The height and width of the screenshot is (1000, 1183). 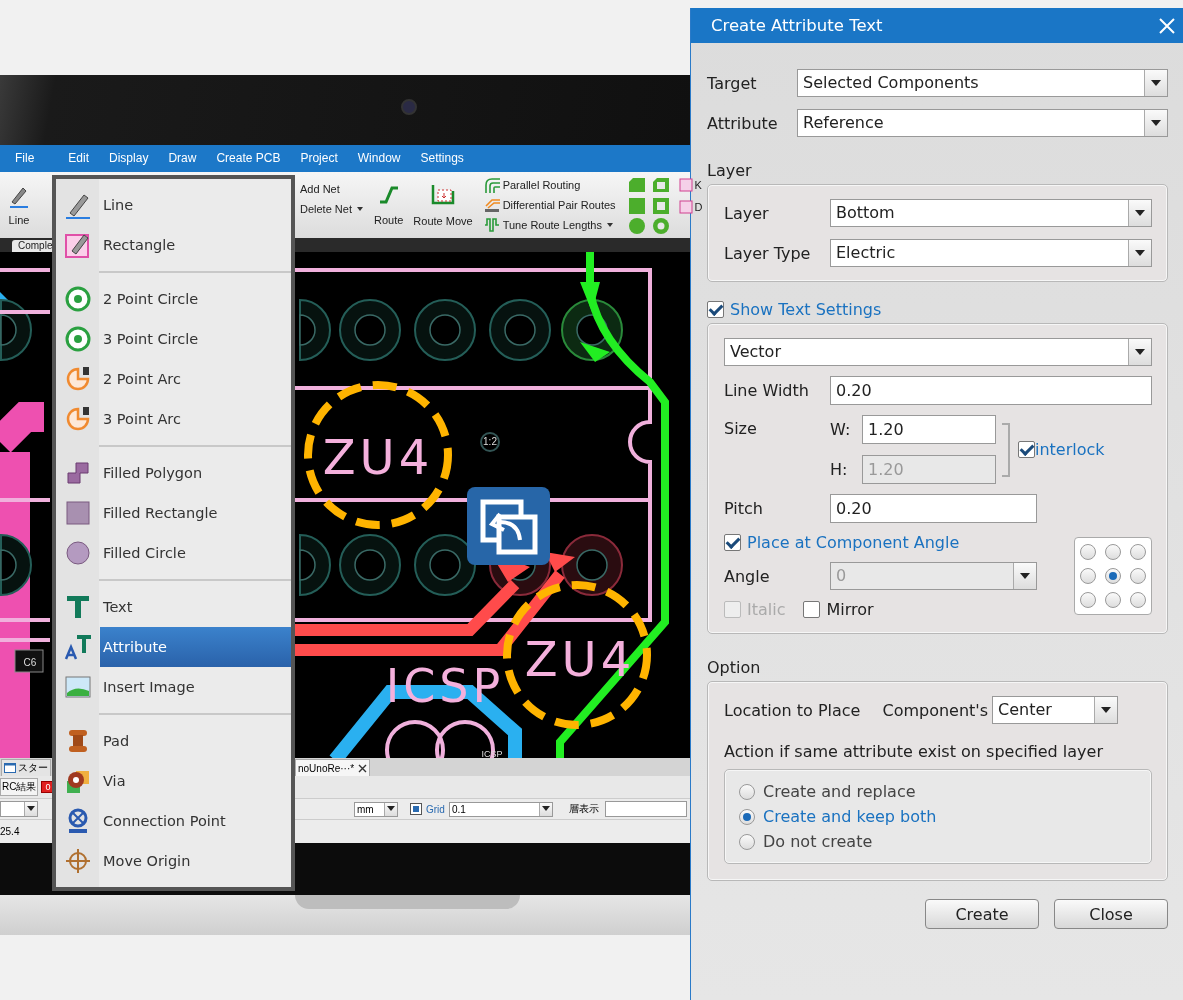 What do you see at coordinates (173, 781) in the screenshot?
I see `menu-item: Via` at bounding box center [173, 781].